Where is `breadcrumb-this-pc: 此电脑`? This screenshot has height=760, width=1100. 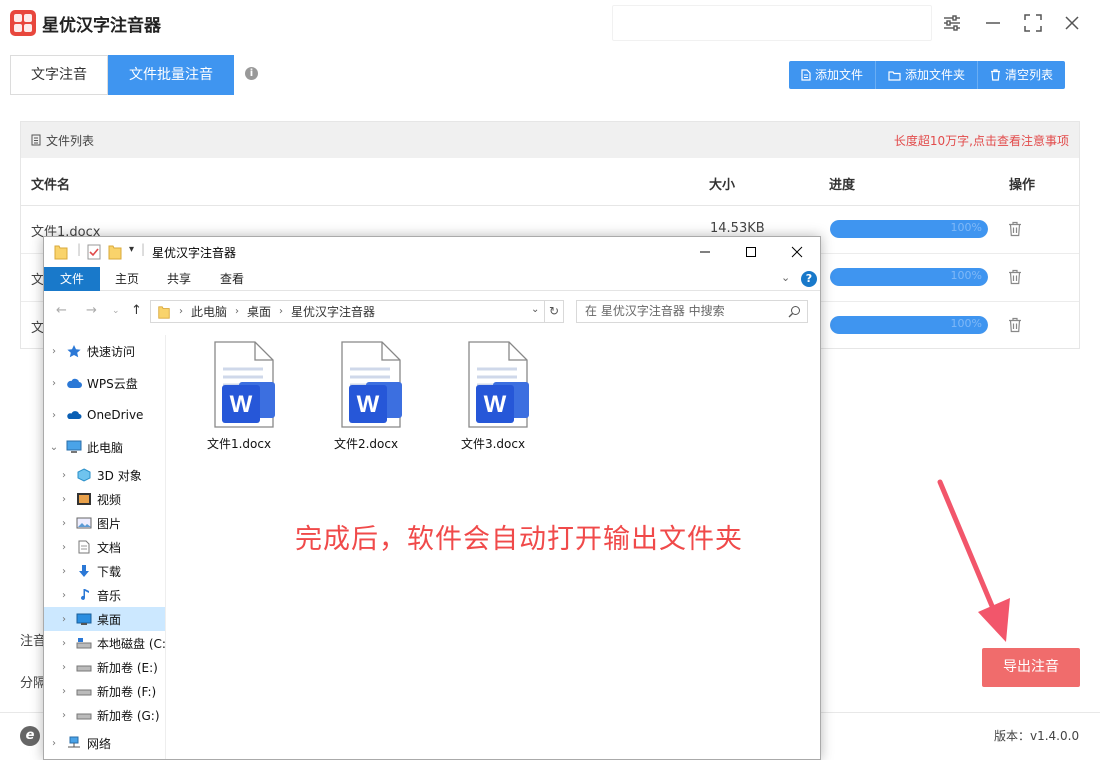
breadcrumb-this-pc: 此电脑 is located at coordinates (209, 311).